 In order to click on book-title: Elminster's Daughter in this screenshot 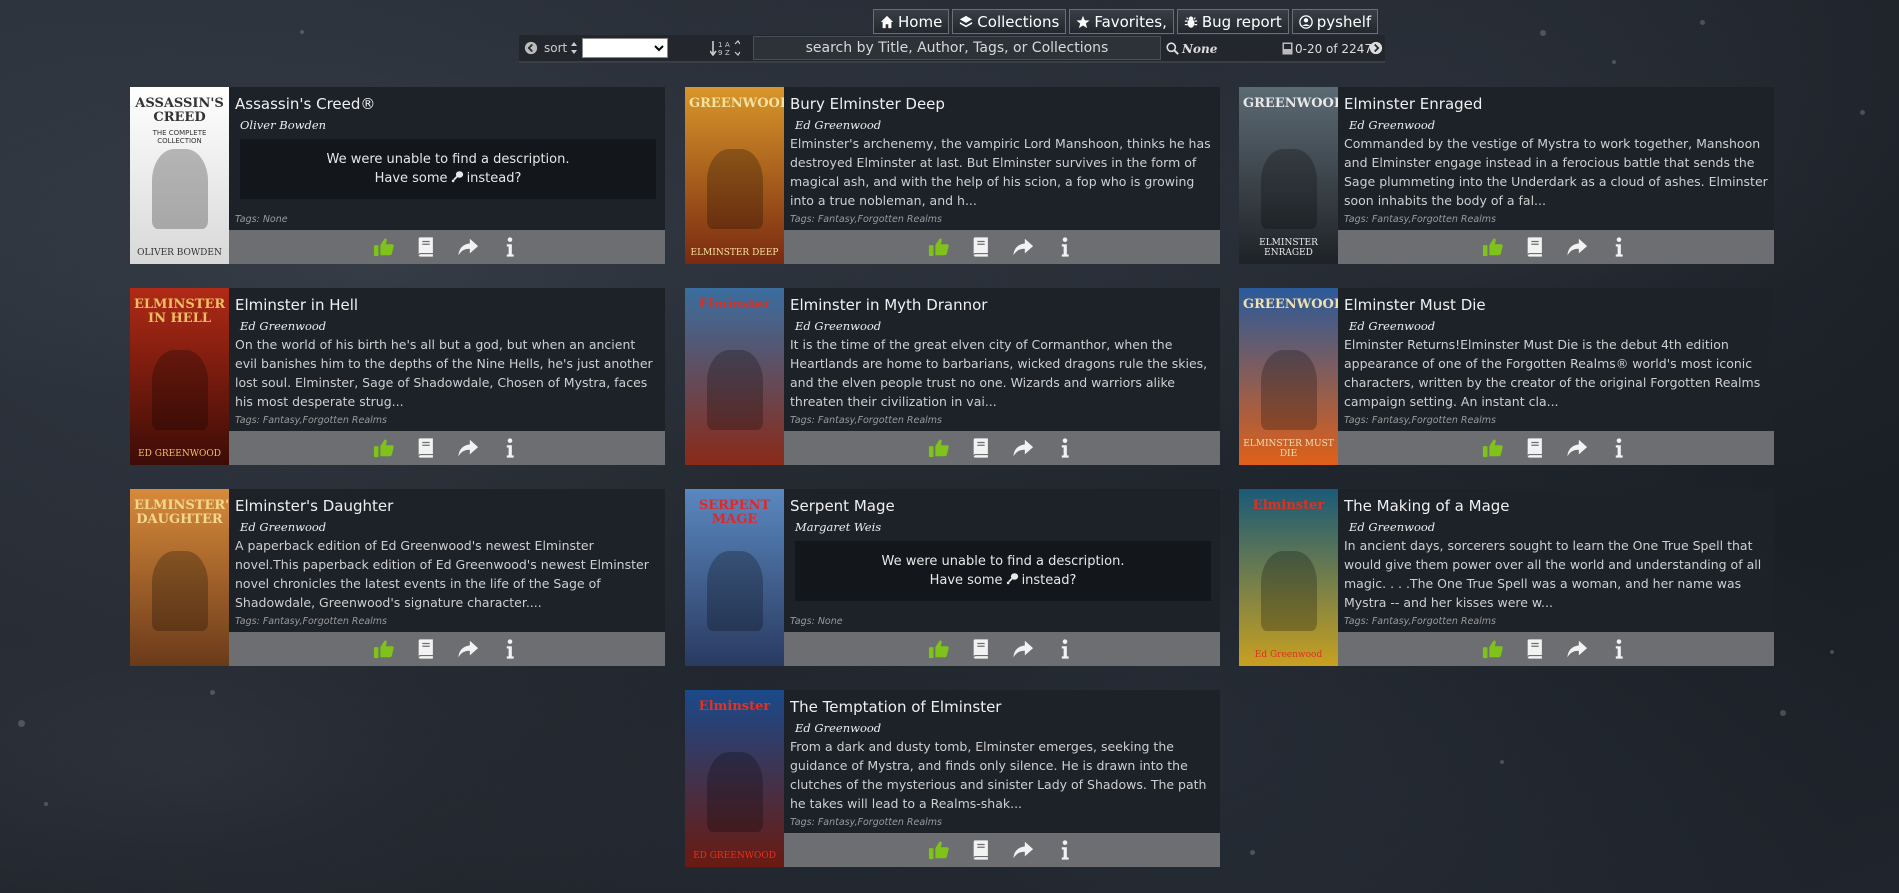, I will do `click(314, 506)`.